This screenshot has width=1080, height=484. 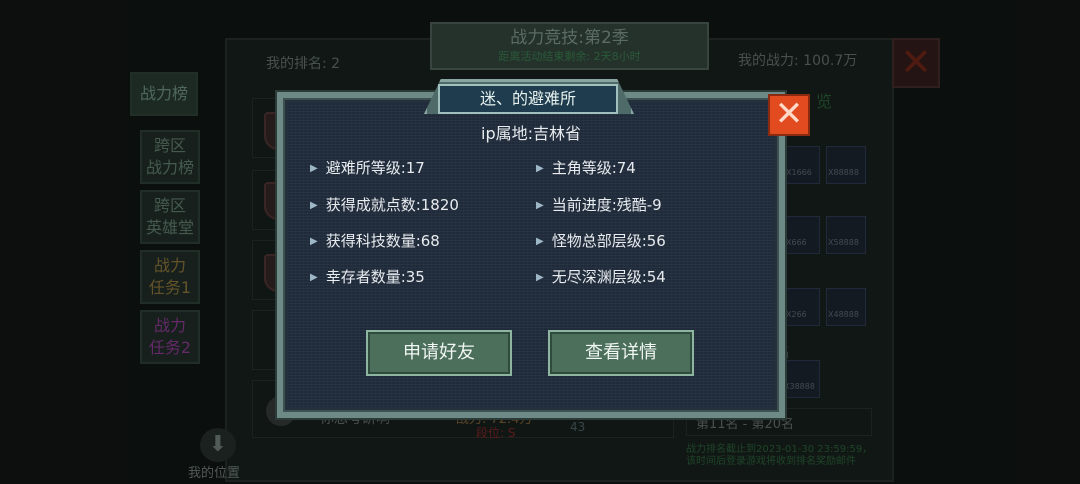 I want to click on stat-label: 获得成就点数:1820, so click(x=392, y=205).